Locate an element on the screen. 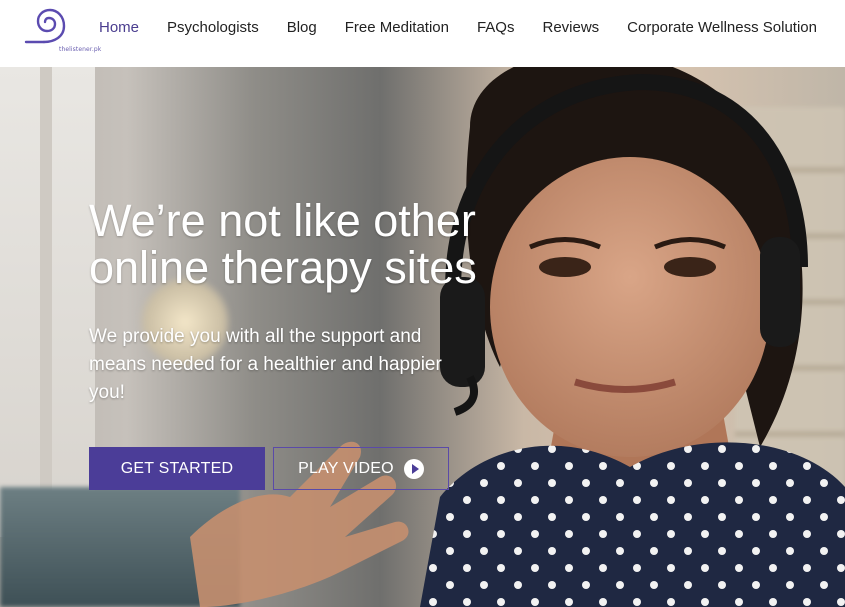 The height and width of the screenshot is (607, 845). play-video-label: PLAY VIDEO is located at coordinates (346, 468).